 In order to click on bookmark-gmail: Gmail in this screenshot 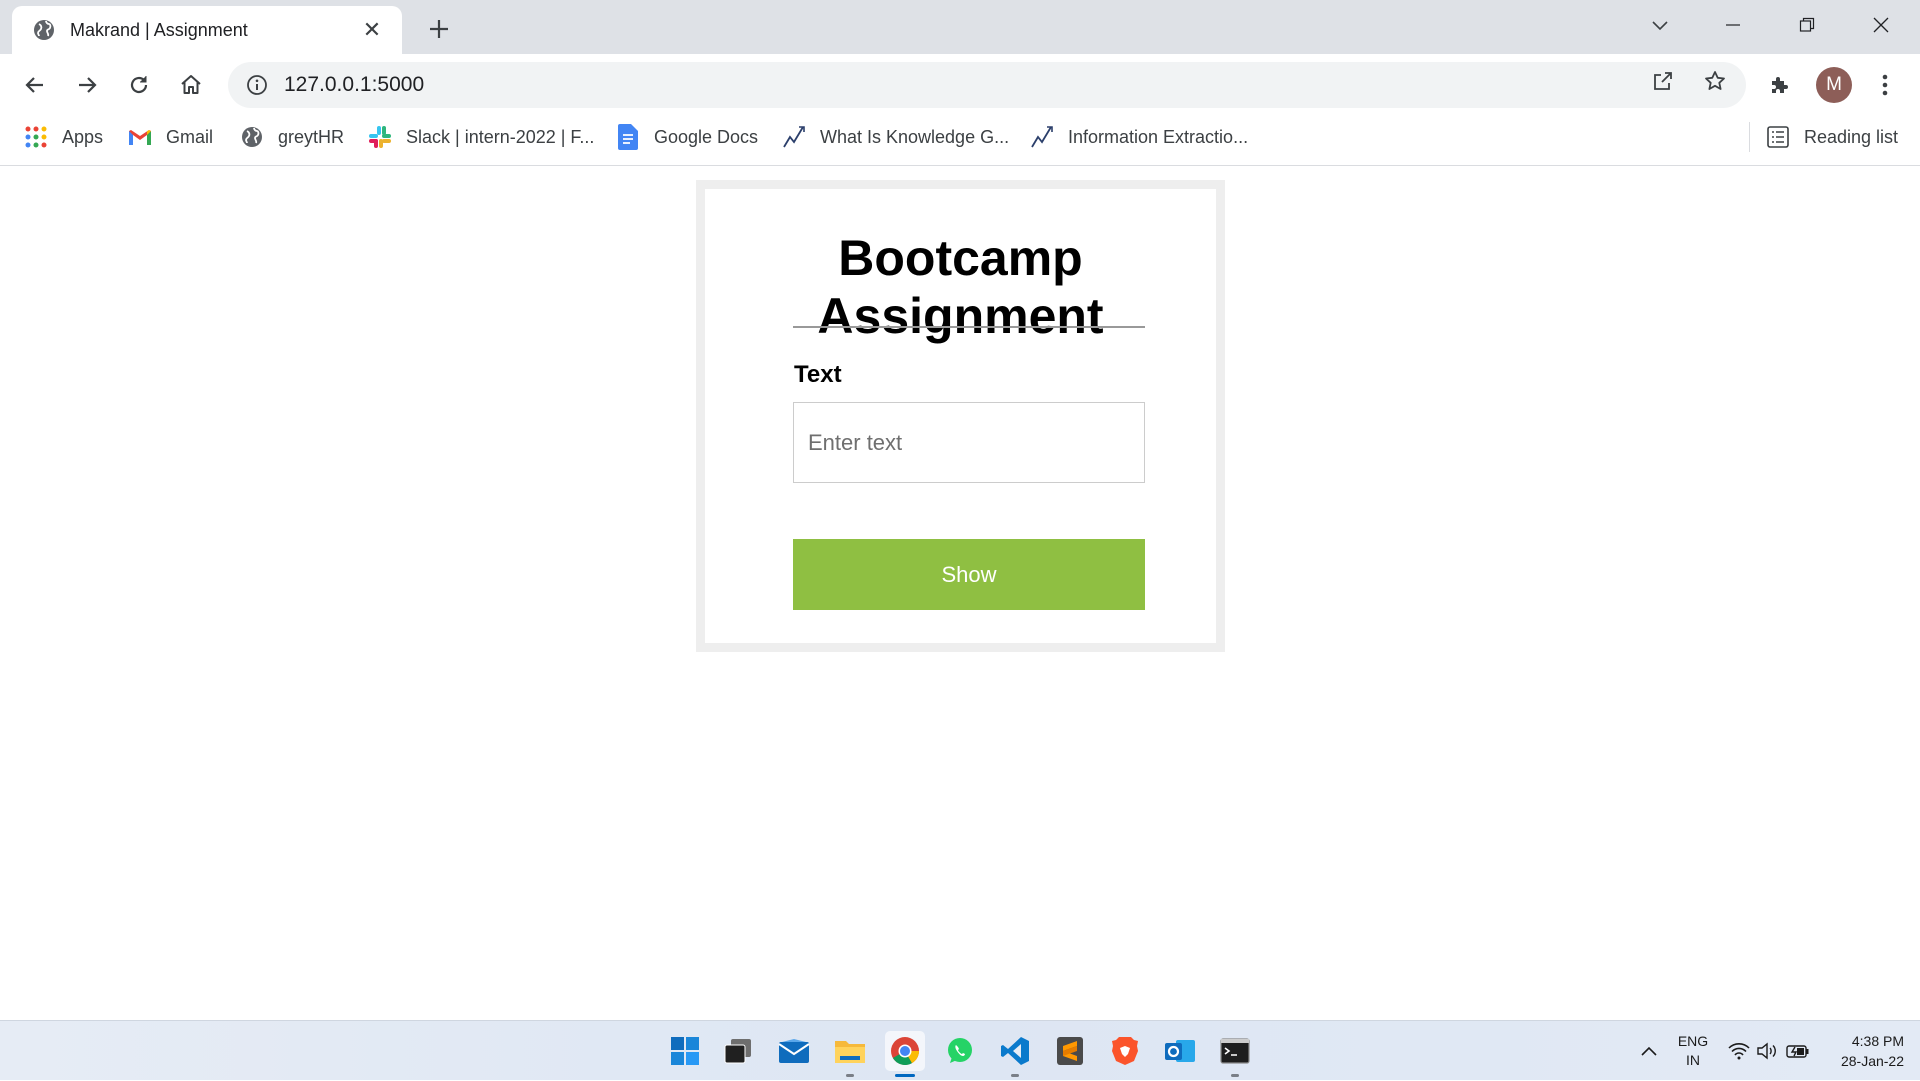, I will do `click(170, 137)`.